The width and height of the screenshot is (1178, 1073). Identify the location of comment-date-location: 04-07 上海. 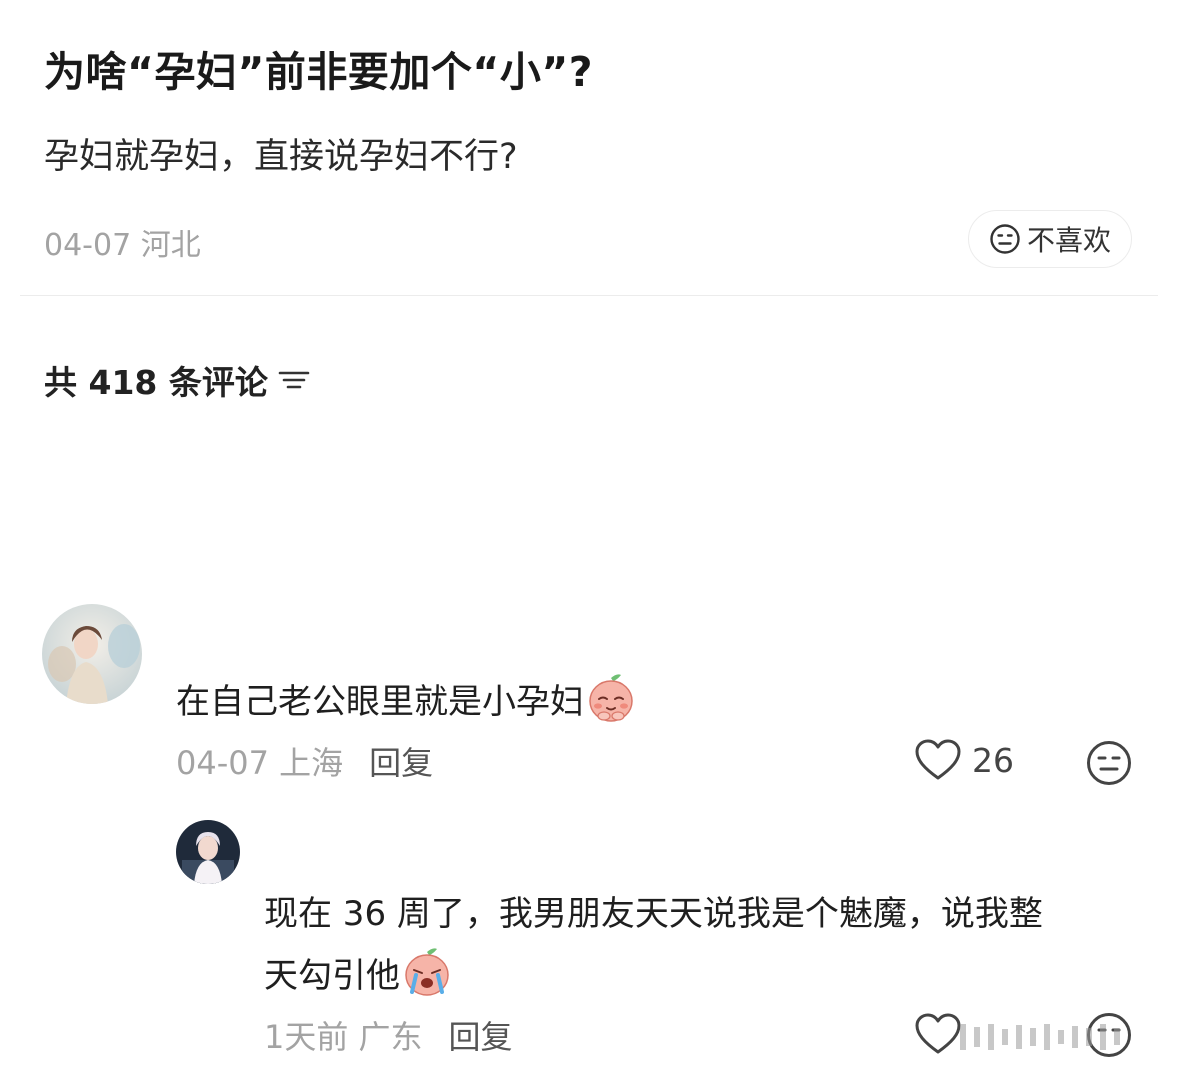
(260, 763).